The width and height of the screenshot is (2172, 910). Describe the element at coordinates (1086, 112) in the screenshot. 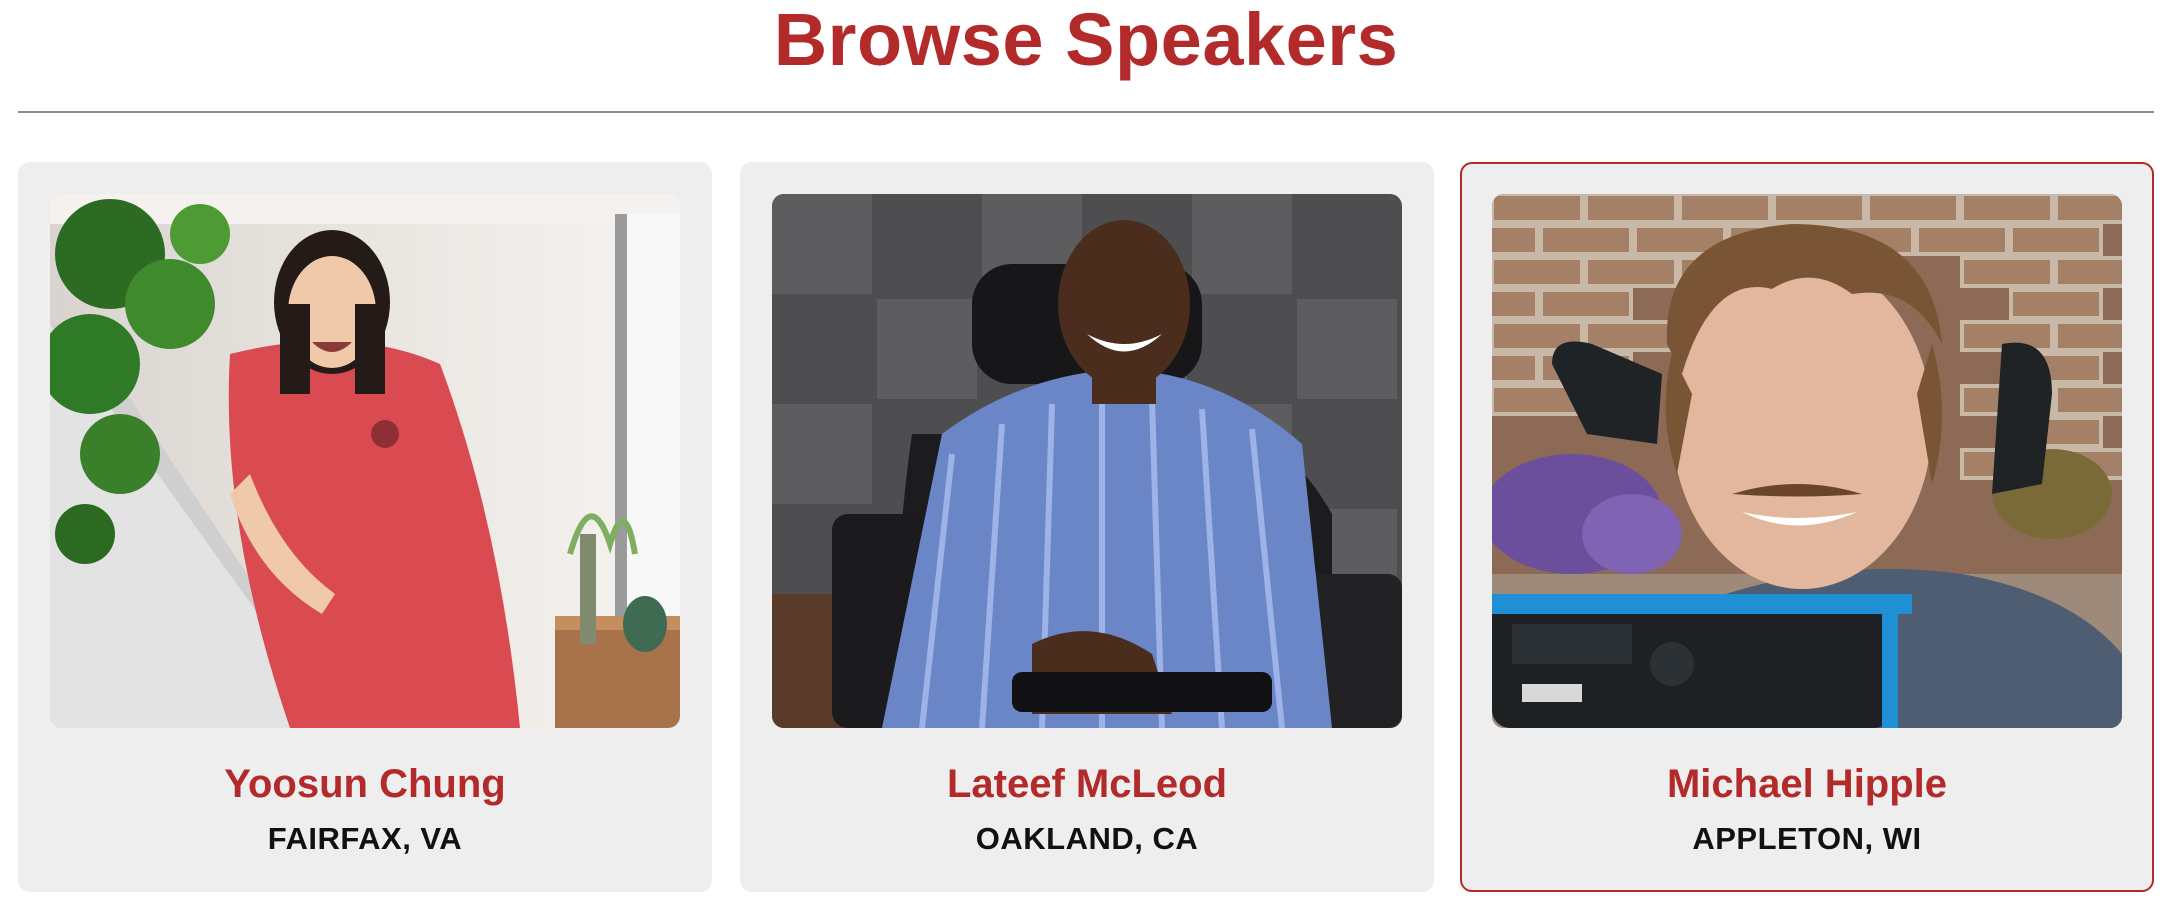

I see `title-divider` at that location.